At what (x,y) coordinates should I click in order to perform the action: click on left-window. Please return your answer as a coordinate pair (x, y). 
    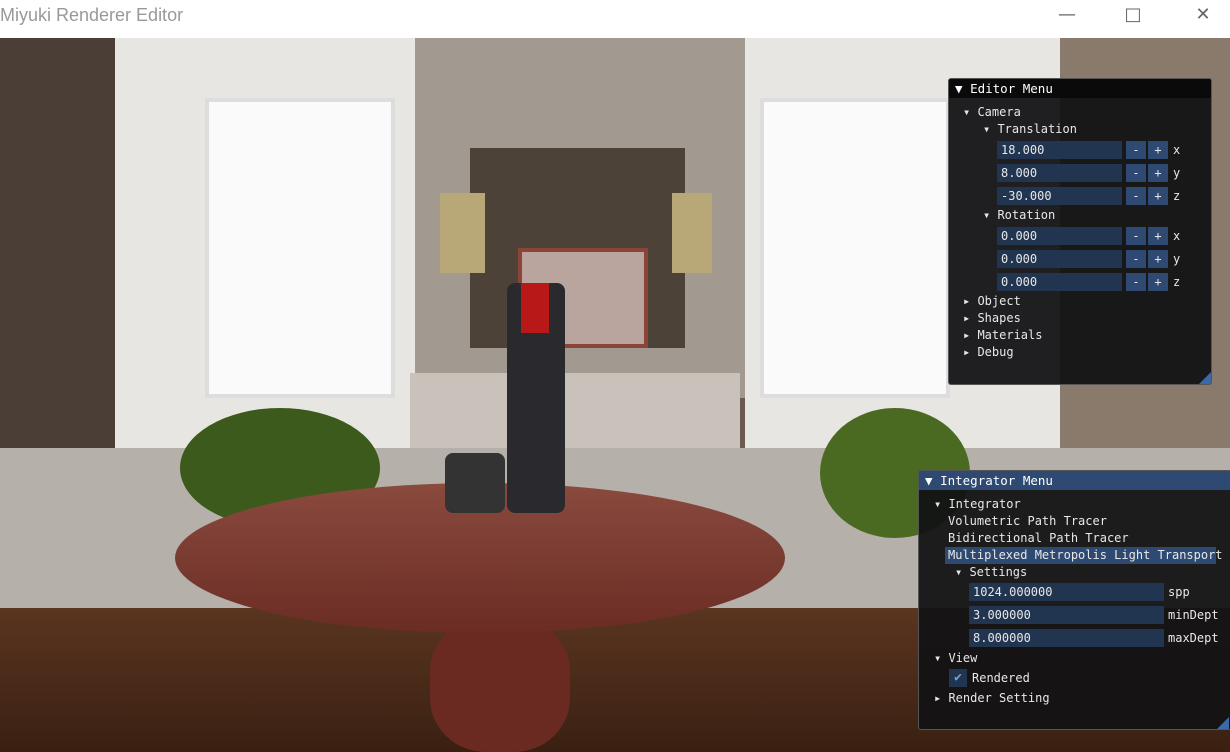
    Looking at the image, I should click on (300, 248).